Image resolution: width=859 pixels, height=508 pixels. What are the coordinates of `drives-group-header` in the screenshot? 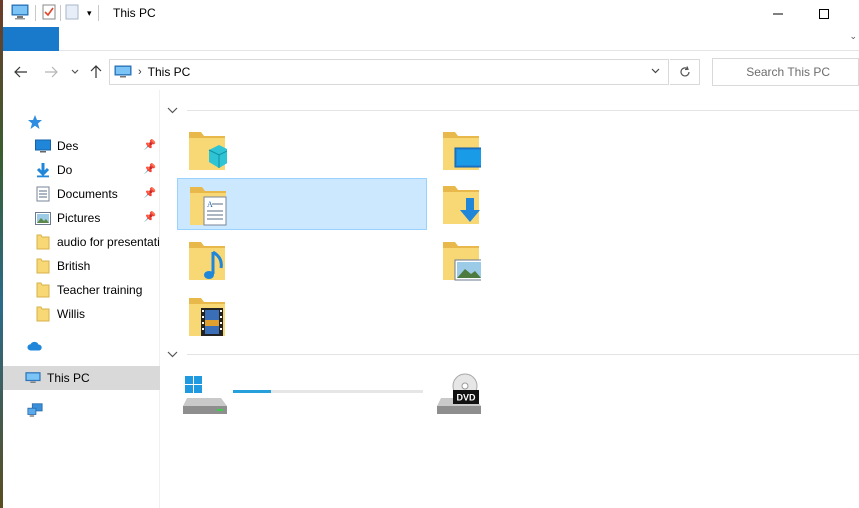 It's located at (513, 354).